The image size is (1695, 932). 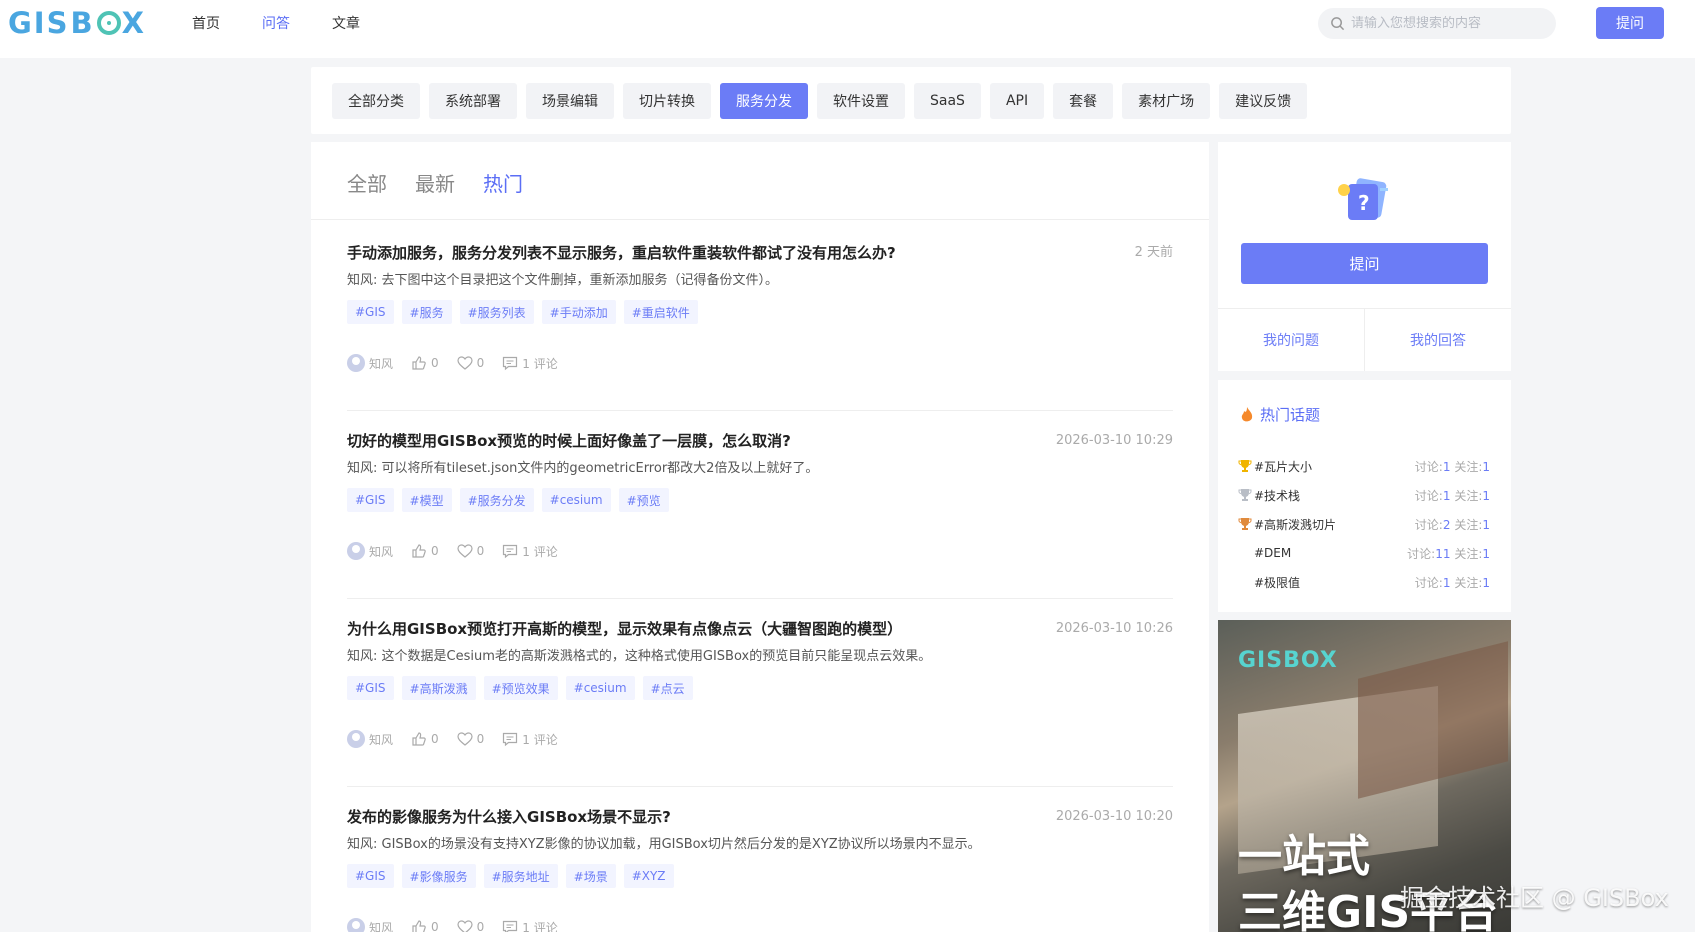 I want to click on search-box, so click(x=1437, y=23).